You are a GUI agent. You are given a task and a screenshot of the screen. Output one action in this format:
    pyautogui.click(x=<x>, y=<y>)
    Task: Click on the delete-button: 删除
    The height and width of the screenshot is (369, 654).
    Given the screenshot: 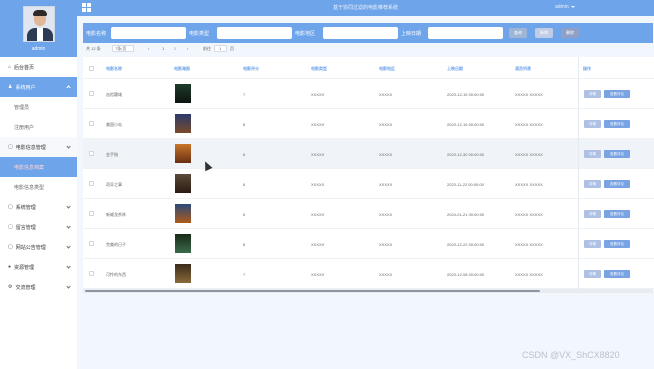 What is the action you would take?
    pyautogui.click(x=570, y=33)
    